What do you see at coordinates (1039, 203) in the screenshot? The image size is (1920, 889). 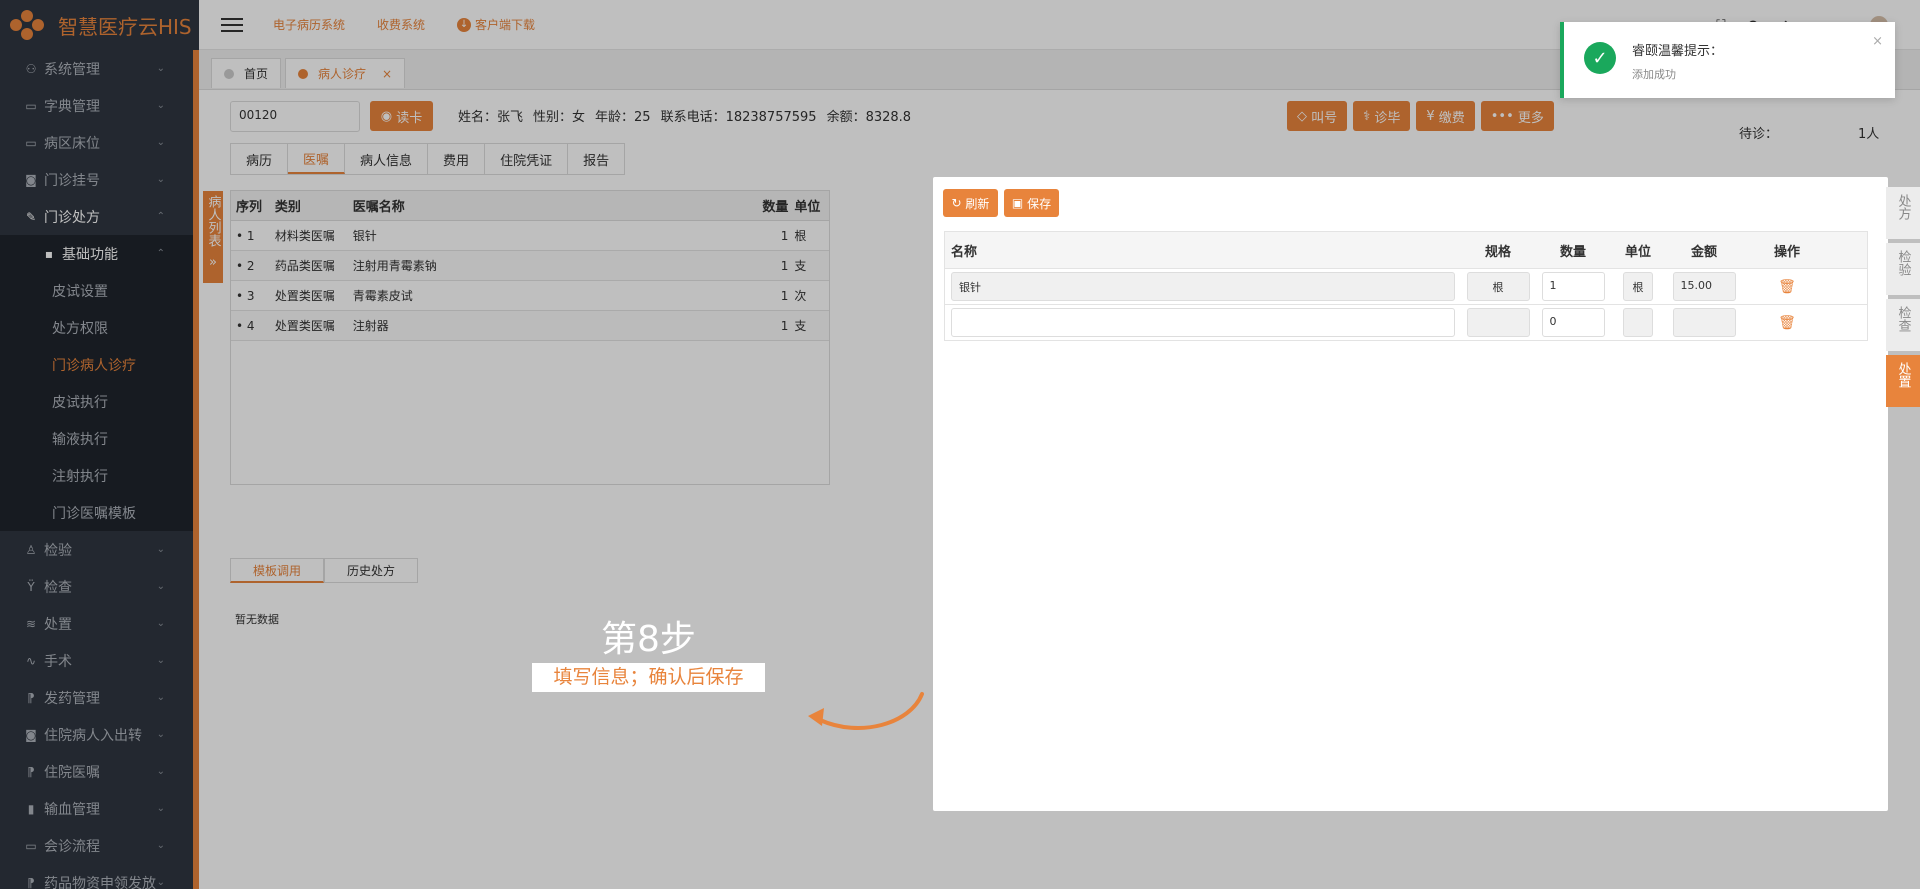 I see `button-label: 保存` at bounding box center [1039, 203].